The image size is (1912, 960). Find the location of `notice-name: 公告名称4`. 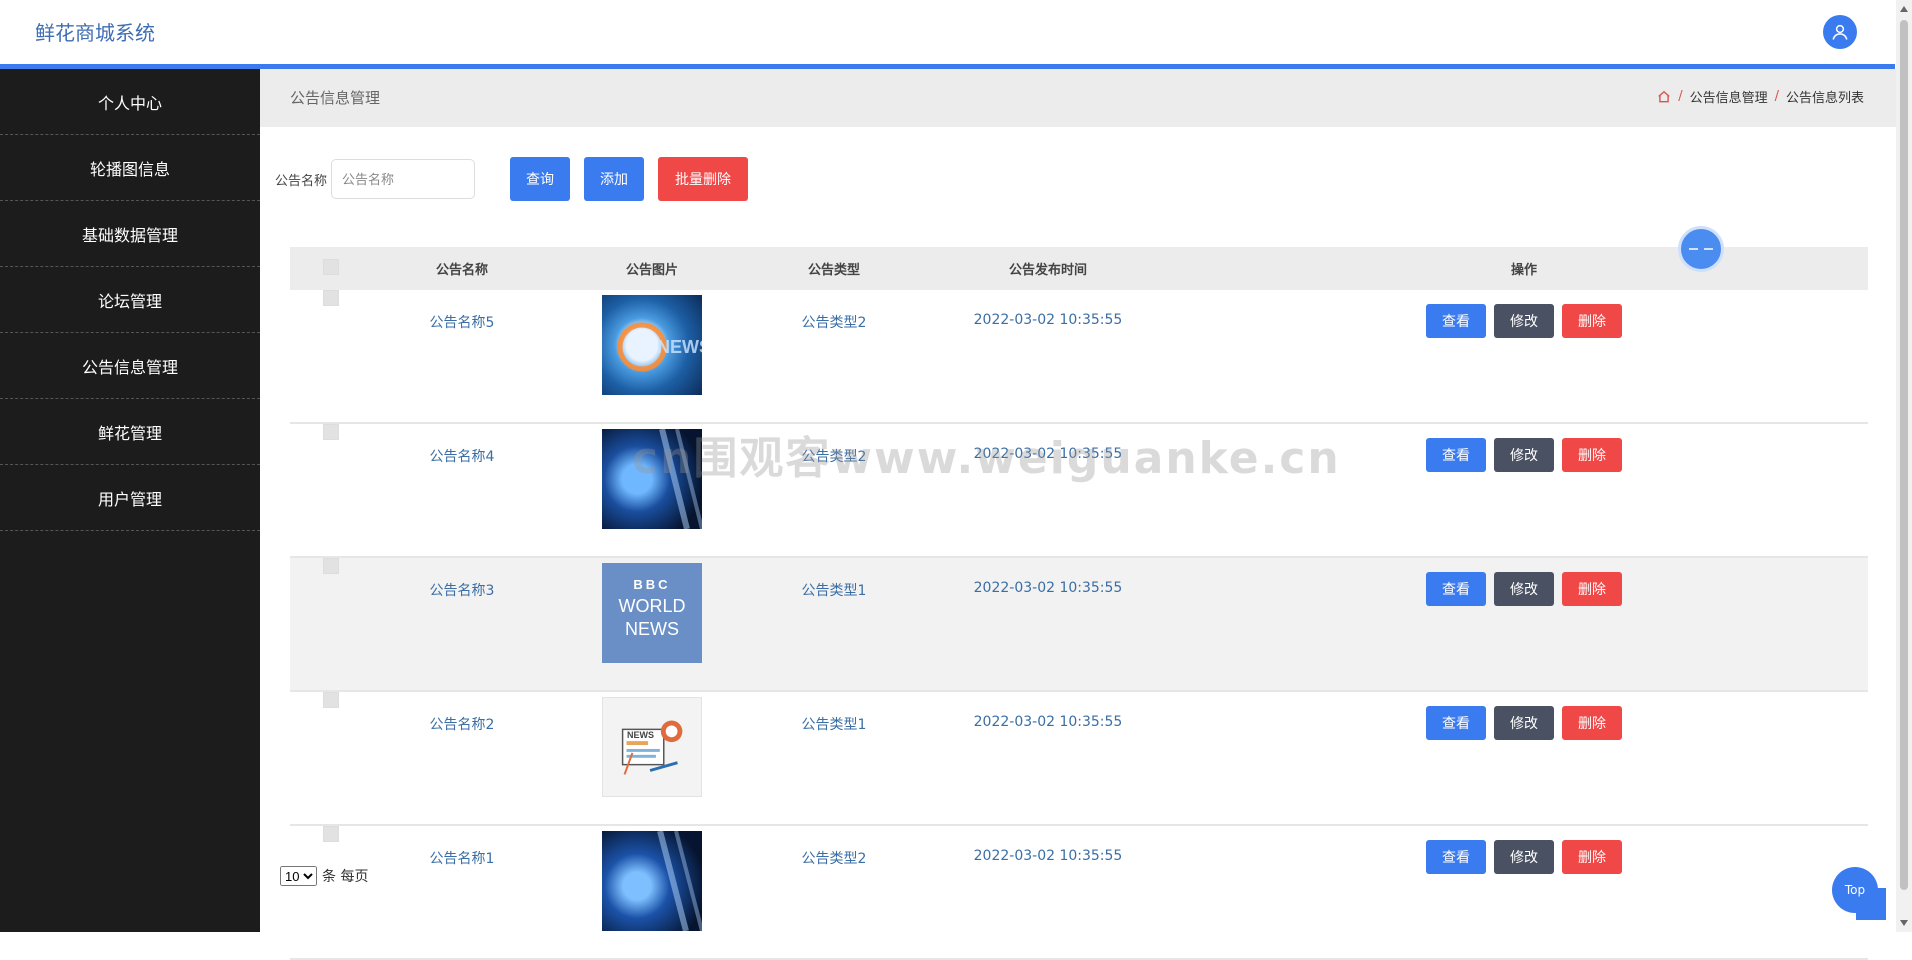

notice-name: 公告名称4 is located at coordinates (462, 490).